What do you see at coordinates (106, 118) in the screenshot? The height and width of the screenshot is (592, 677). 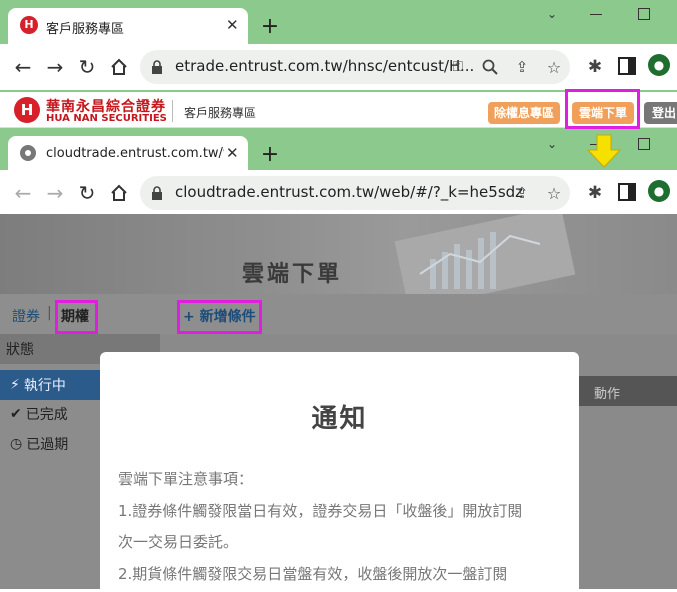 I see `logo-english-name: HUA NAN SECURITIES` at bounding box center [106, 118].